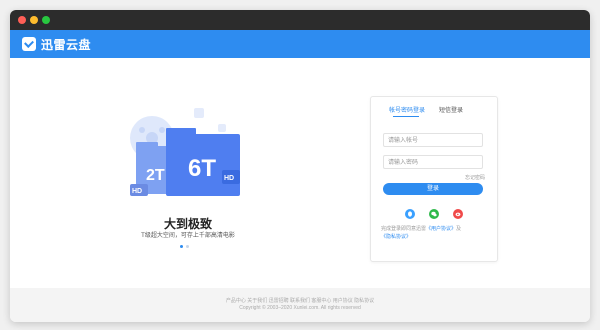 Image resolution: width=600 pixels, height=330 pixels. I want to click on decor-square, so click(199, 113).